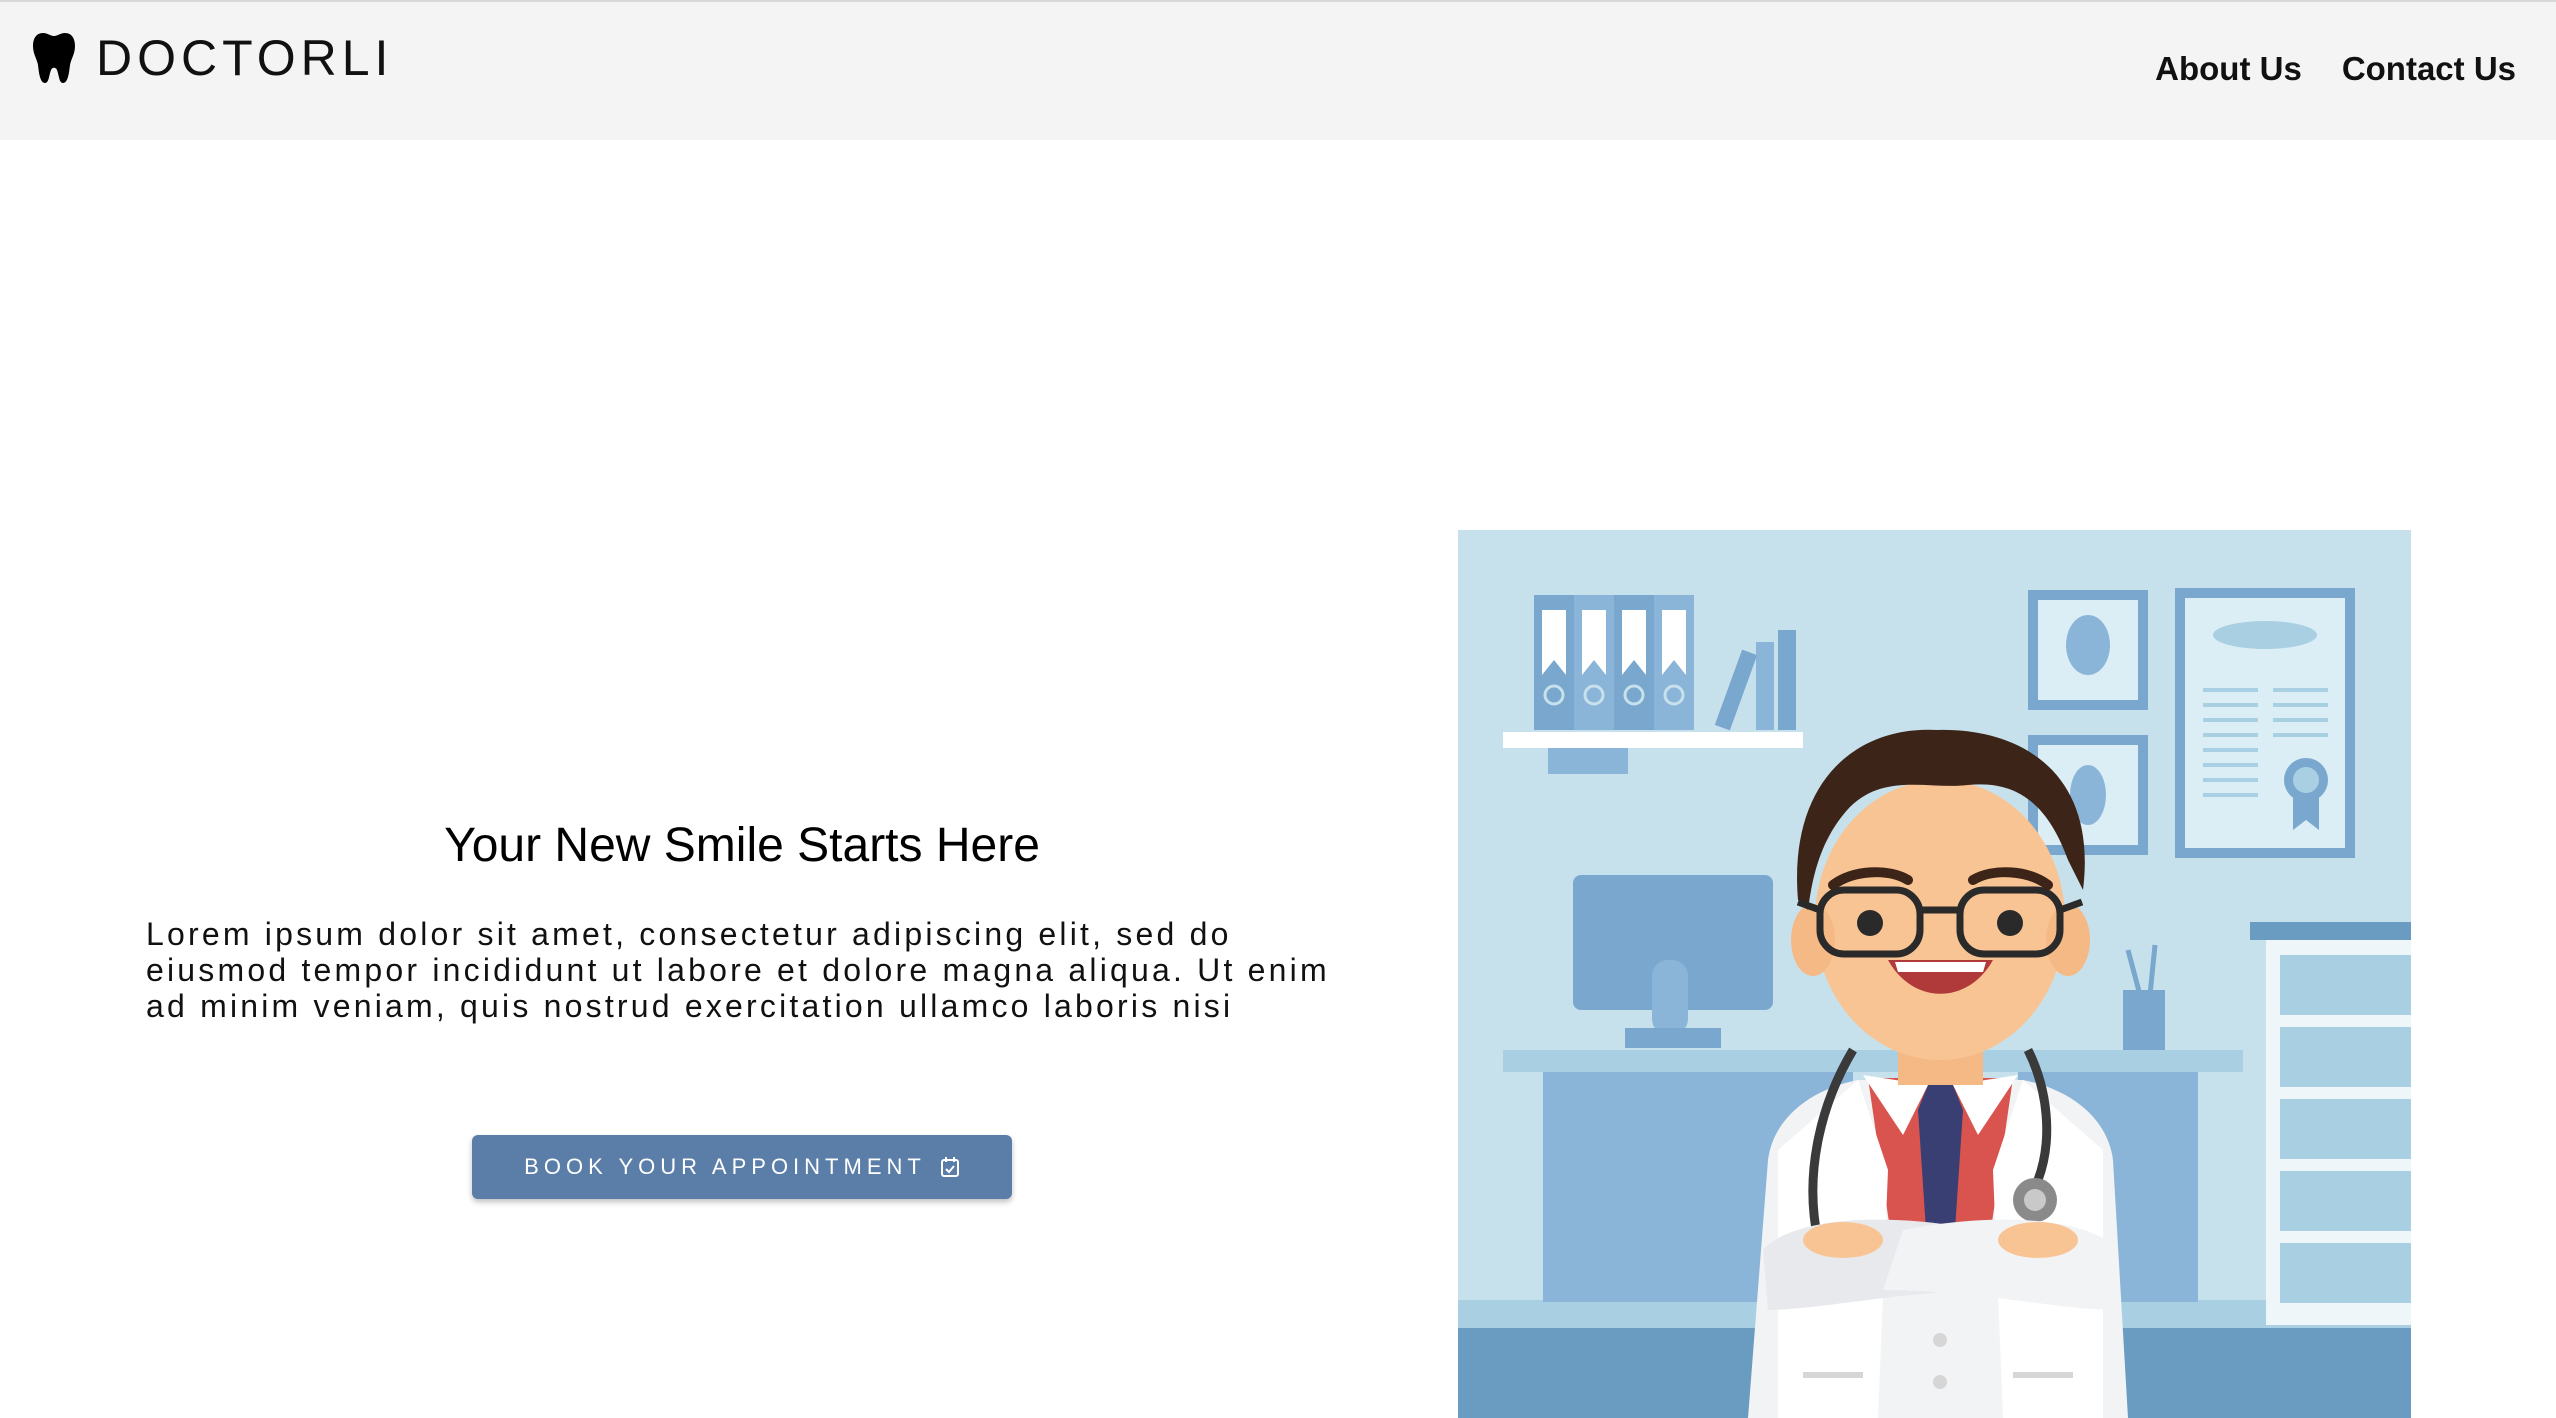 This screenshot has height=1418, width=2556. Describe the element at coordinates (725, 1166) in the screenshot. I see `book-appointment-label: BOOK YOUR APPOINTMENT` at that location.